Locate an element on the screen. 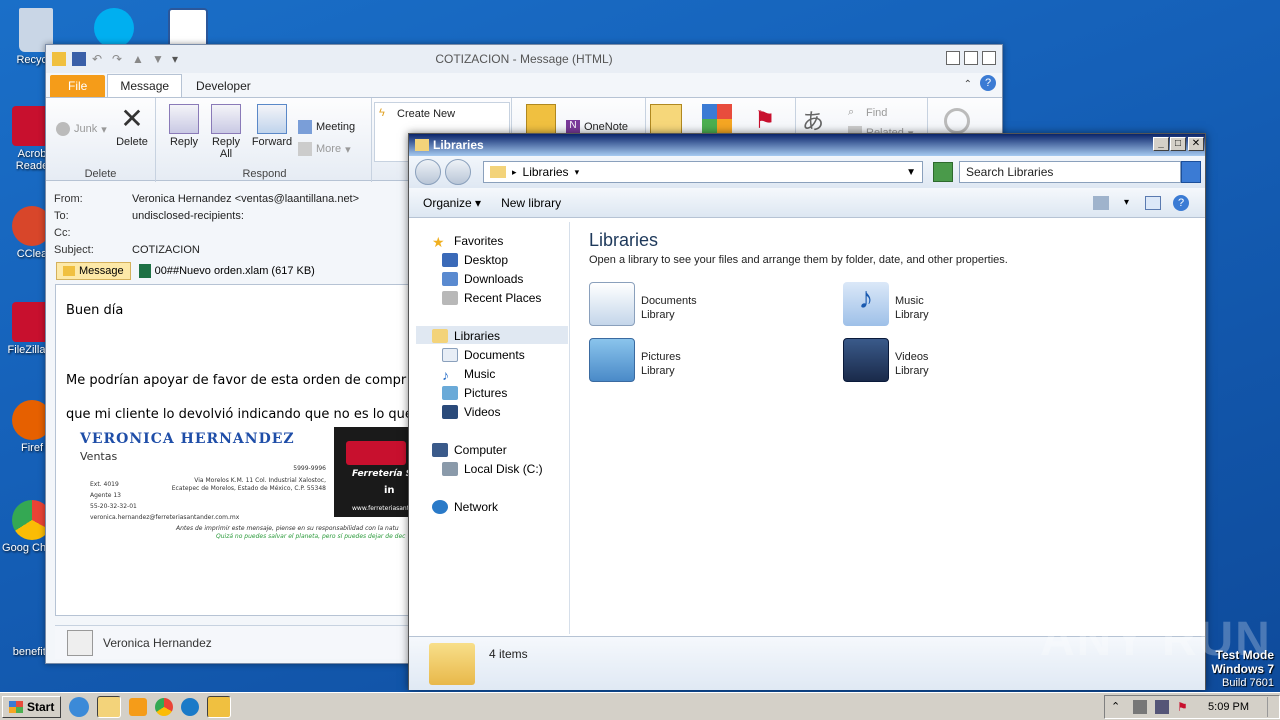  nav-libraries: Libraries is located at coordinates (466, 336).